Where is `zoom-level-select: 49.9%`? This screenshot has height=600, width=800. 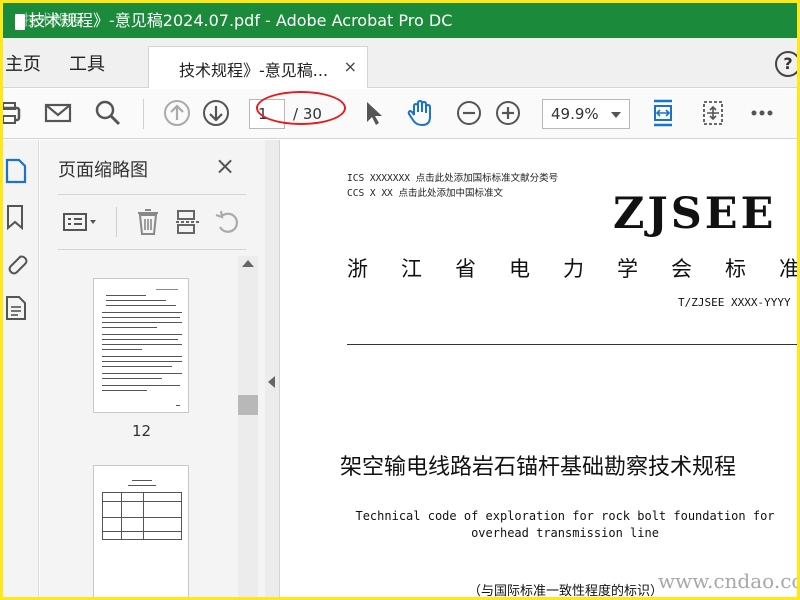 zoom-level-select: 49.9% is located at coordinates (586, 114).